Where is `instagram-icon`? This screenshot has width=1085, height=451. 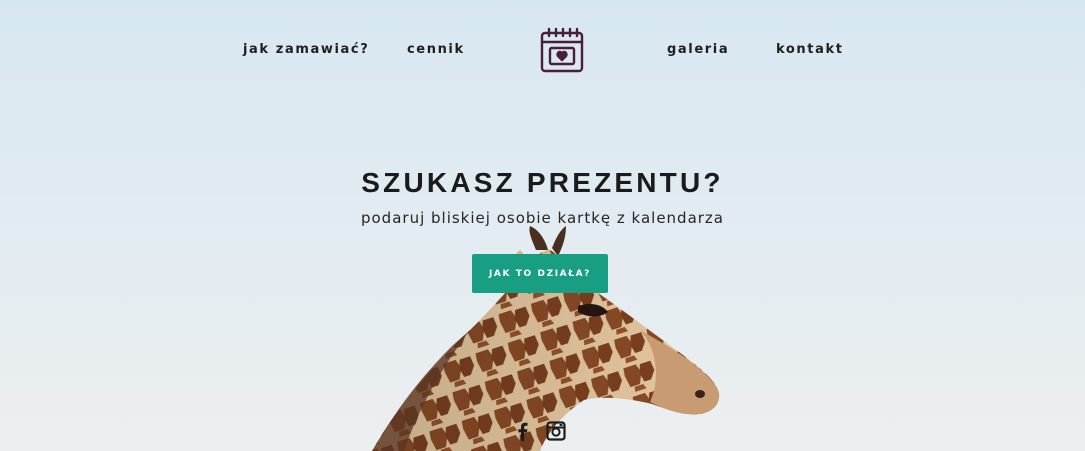
instagram-icon is located at coordinates (556, 431).